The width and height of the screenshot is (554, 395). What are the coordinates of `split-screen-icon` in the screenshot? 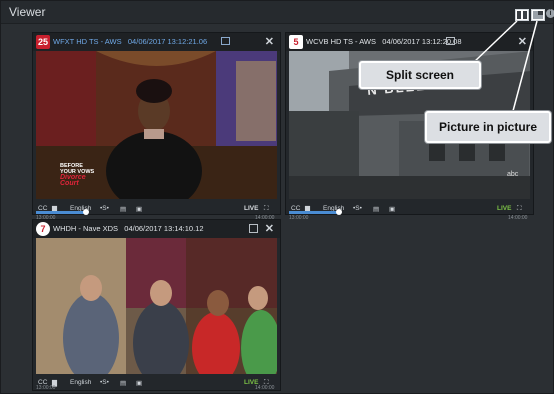 It's located at (522, 15).